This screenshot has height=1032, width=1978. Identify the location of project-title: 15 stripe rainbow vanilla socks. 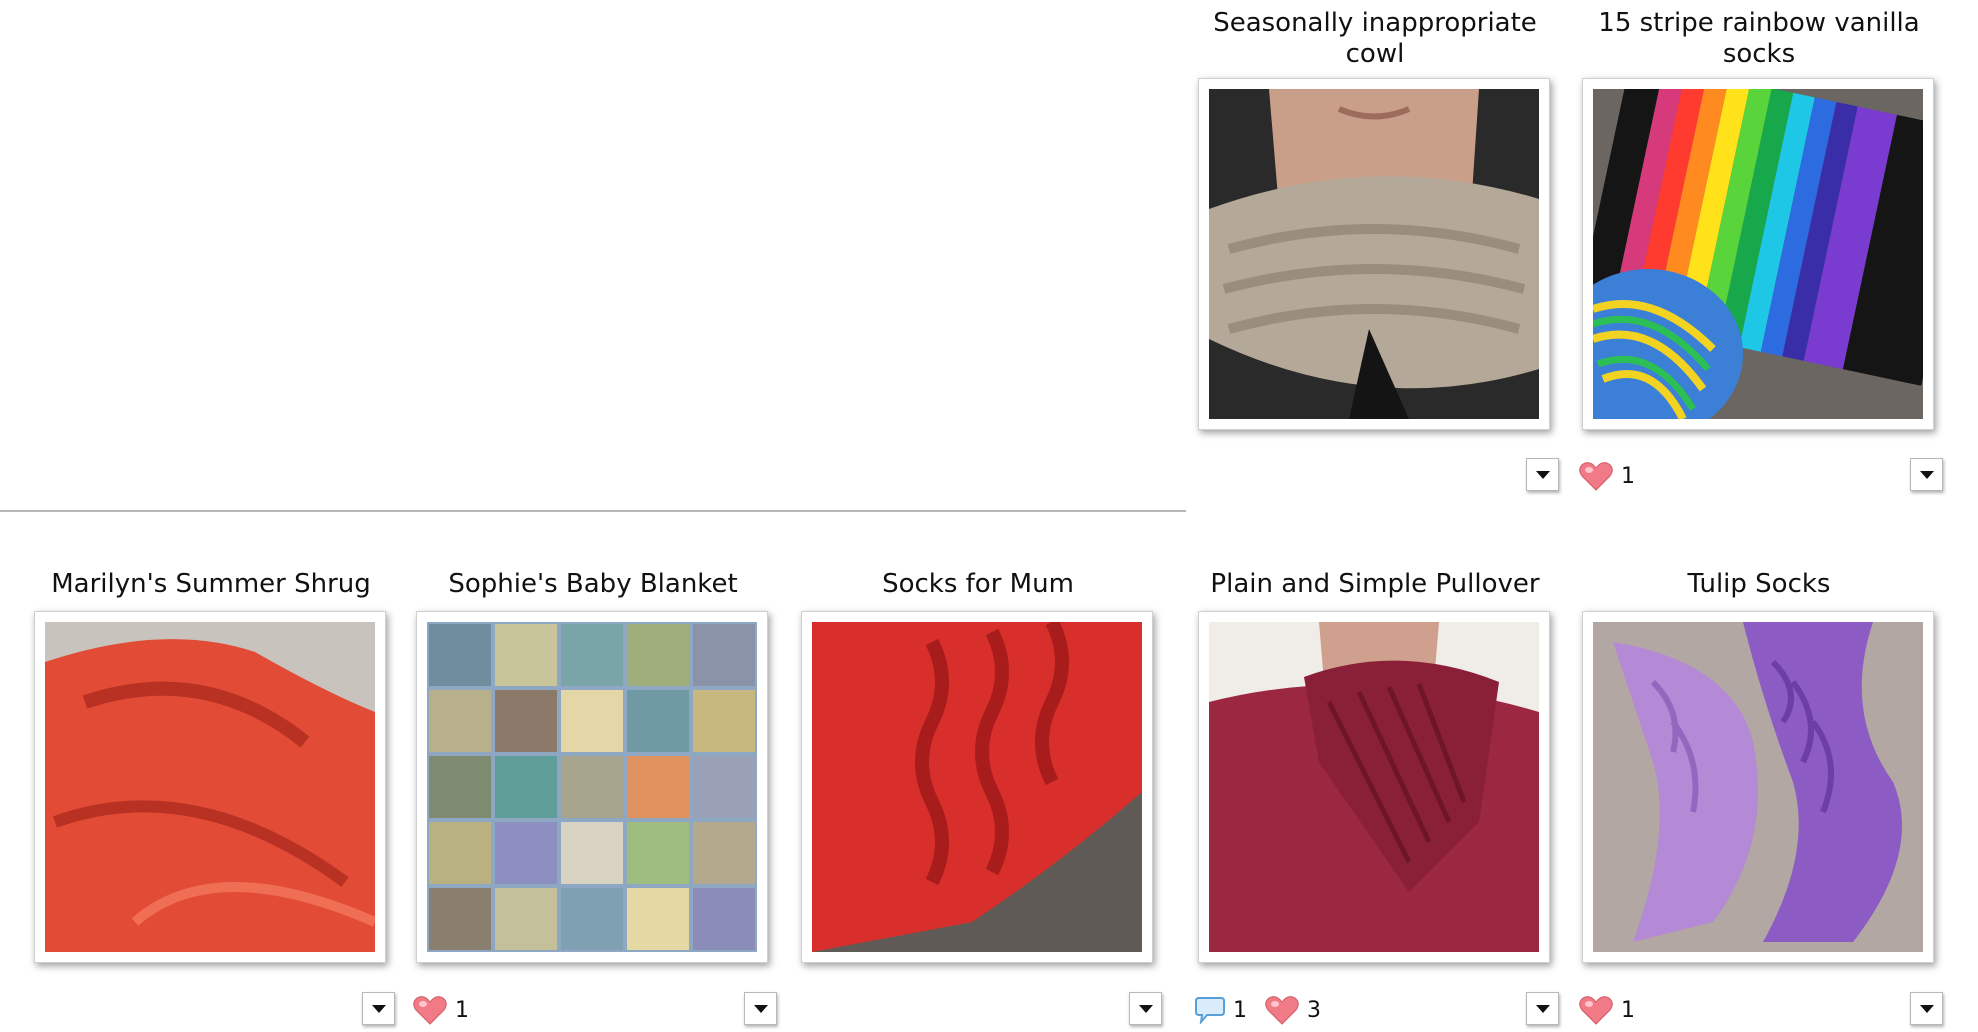
(1759, 39).